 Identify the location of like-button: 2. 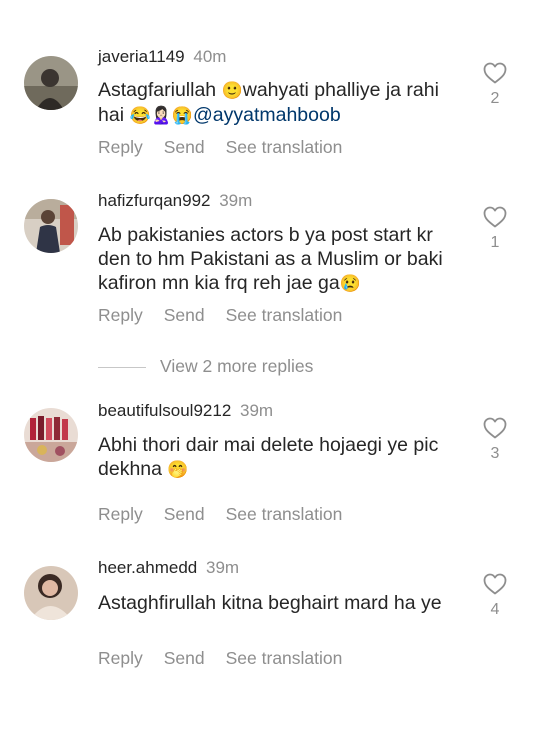
(495, 85).